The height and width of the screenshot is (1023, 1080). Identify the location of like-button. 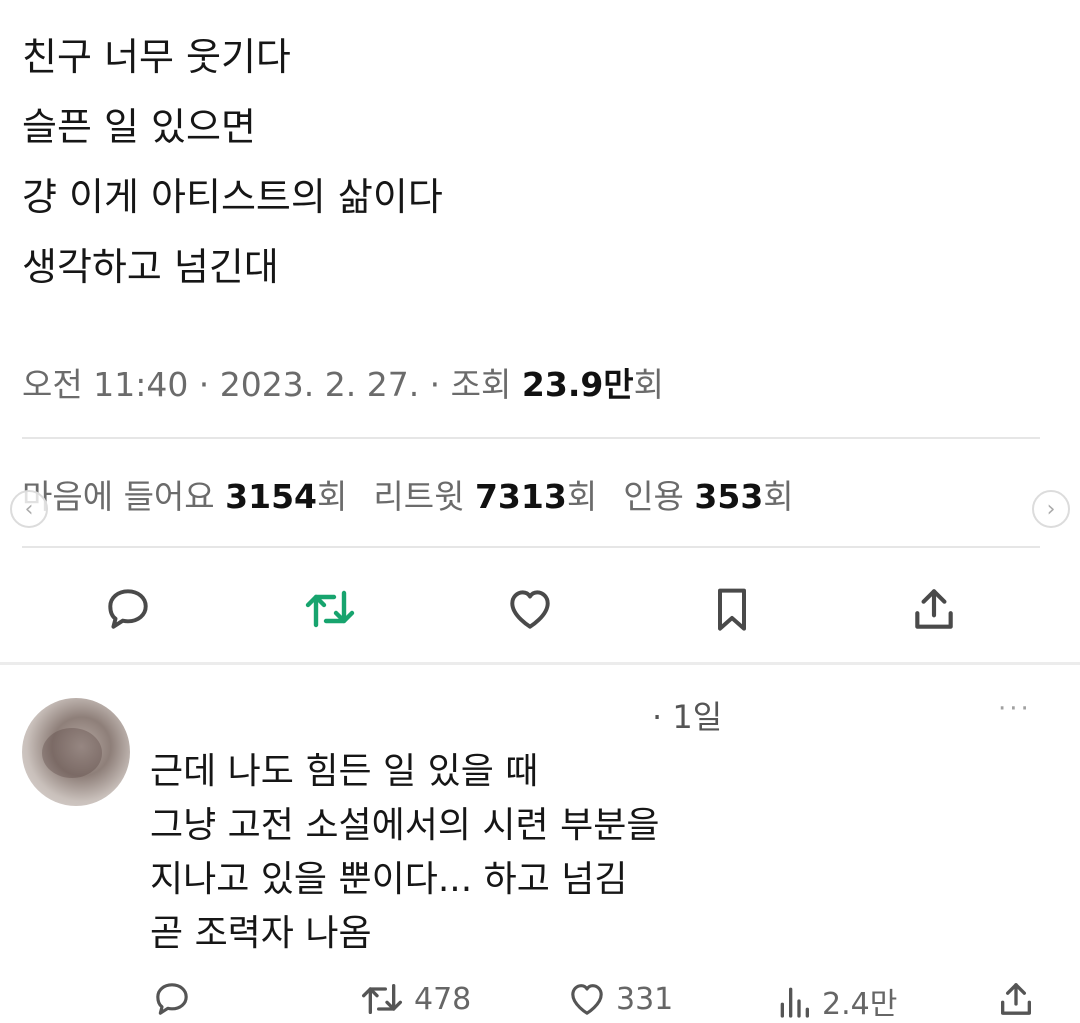
(530, 609).